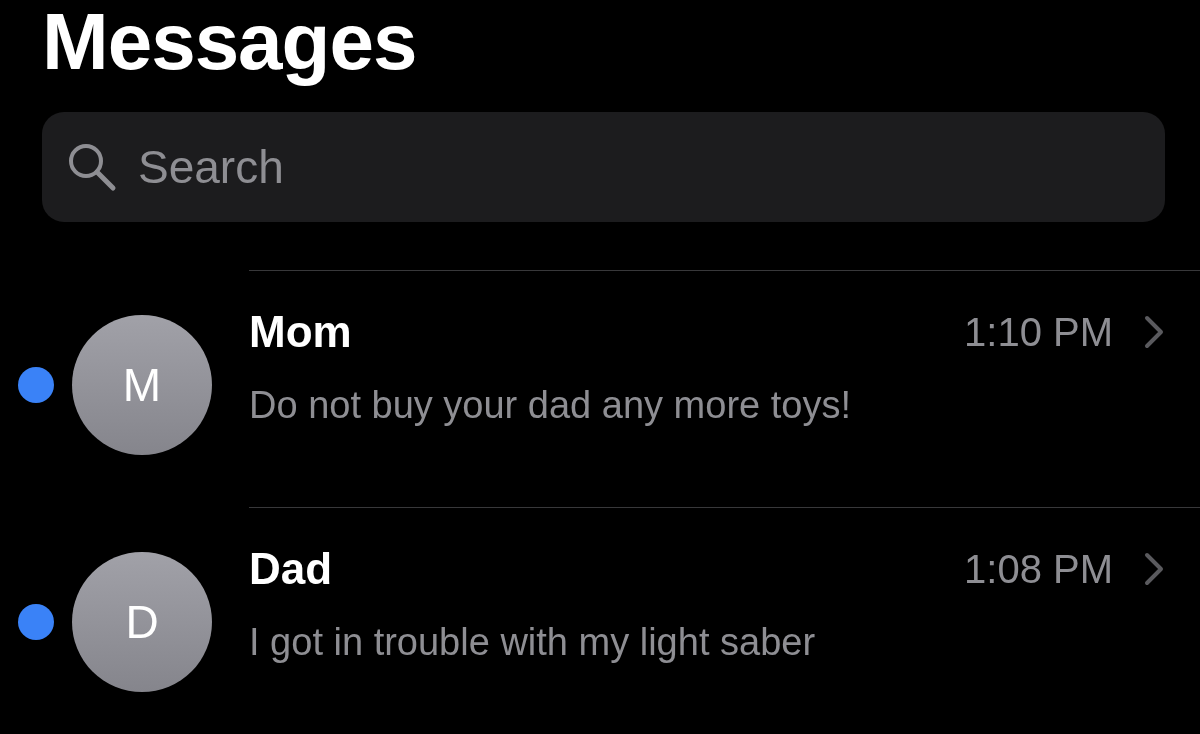 The height and width of the screenshot is (734, 1200). Describe the element at coordinates (142, 385) in the screenshot. I see `avatar: M` at that location.